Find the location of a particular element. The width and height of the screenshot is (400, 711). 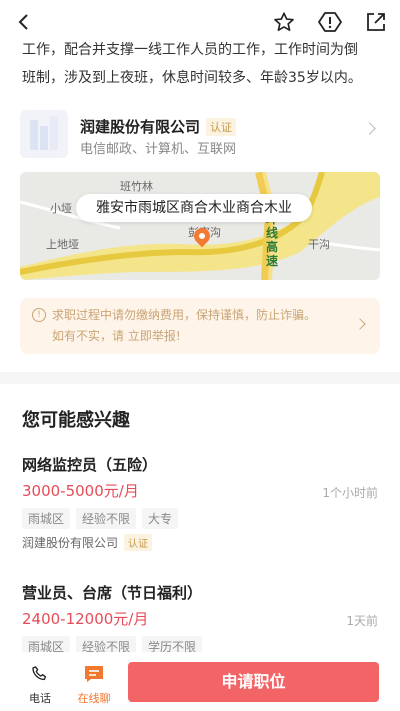

company-card: 润建股份有限公司 认证 电信邮政、计算机、互联网 is located at coordinates (200, 134).